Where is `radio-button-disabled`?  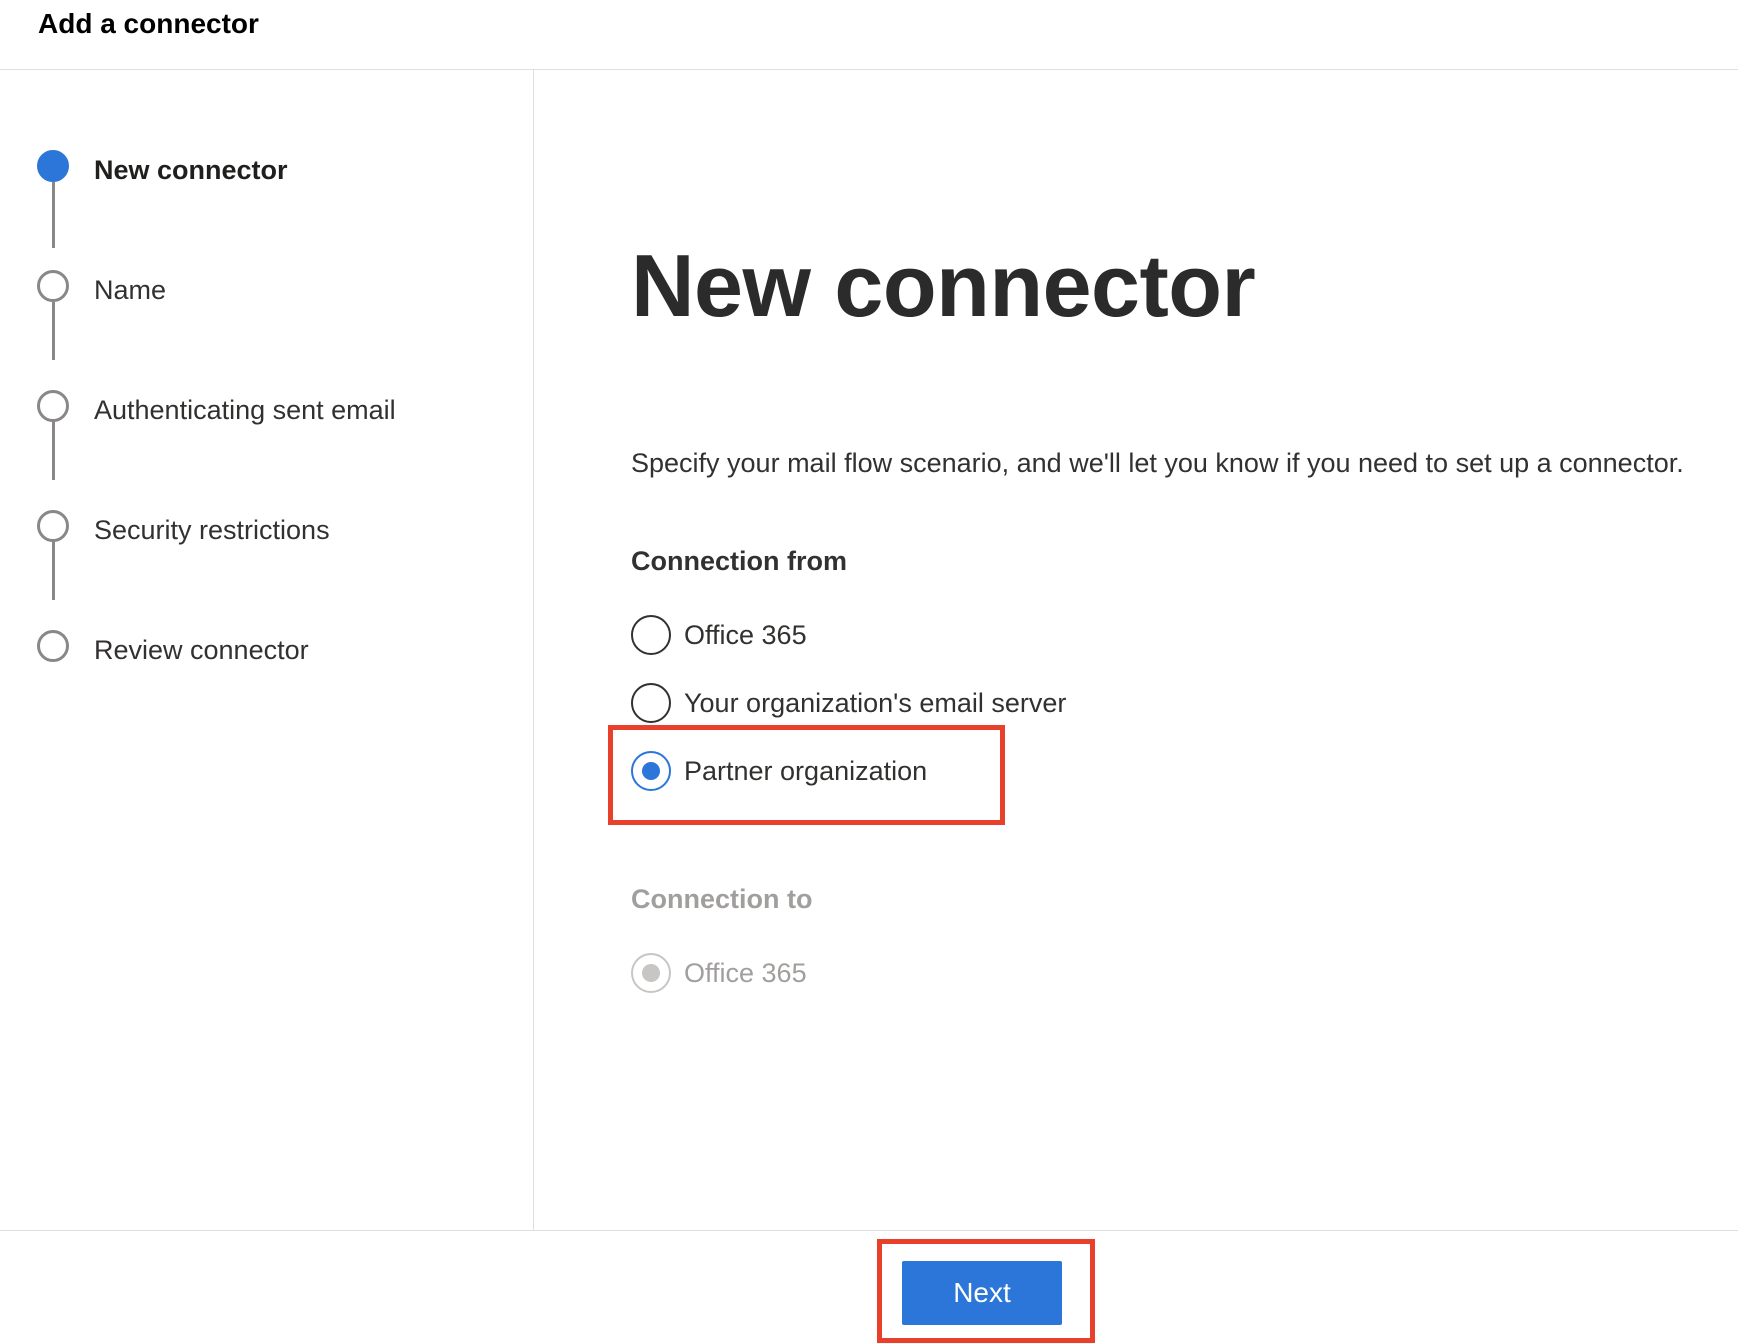 radio-button-disabled is located at coordinates (651, 973).